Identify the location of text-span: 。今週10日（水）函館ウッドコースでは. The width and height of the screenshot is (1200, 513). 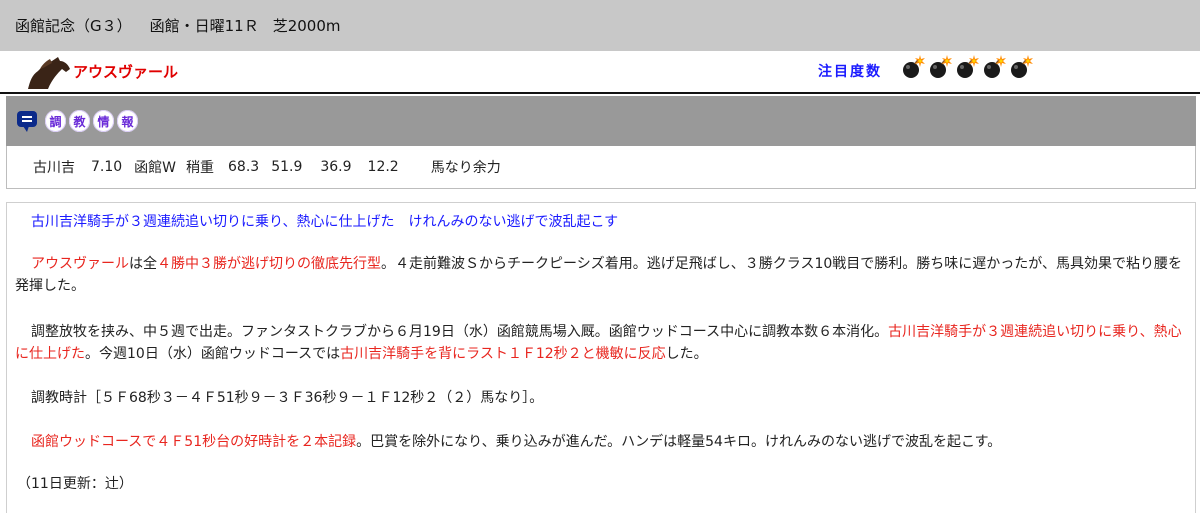
(213, 354).